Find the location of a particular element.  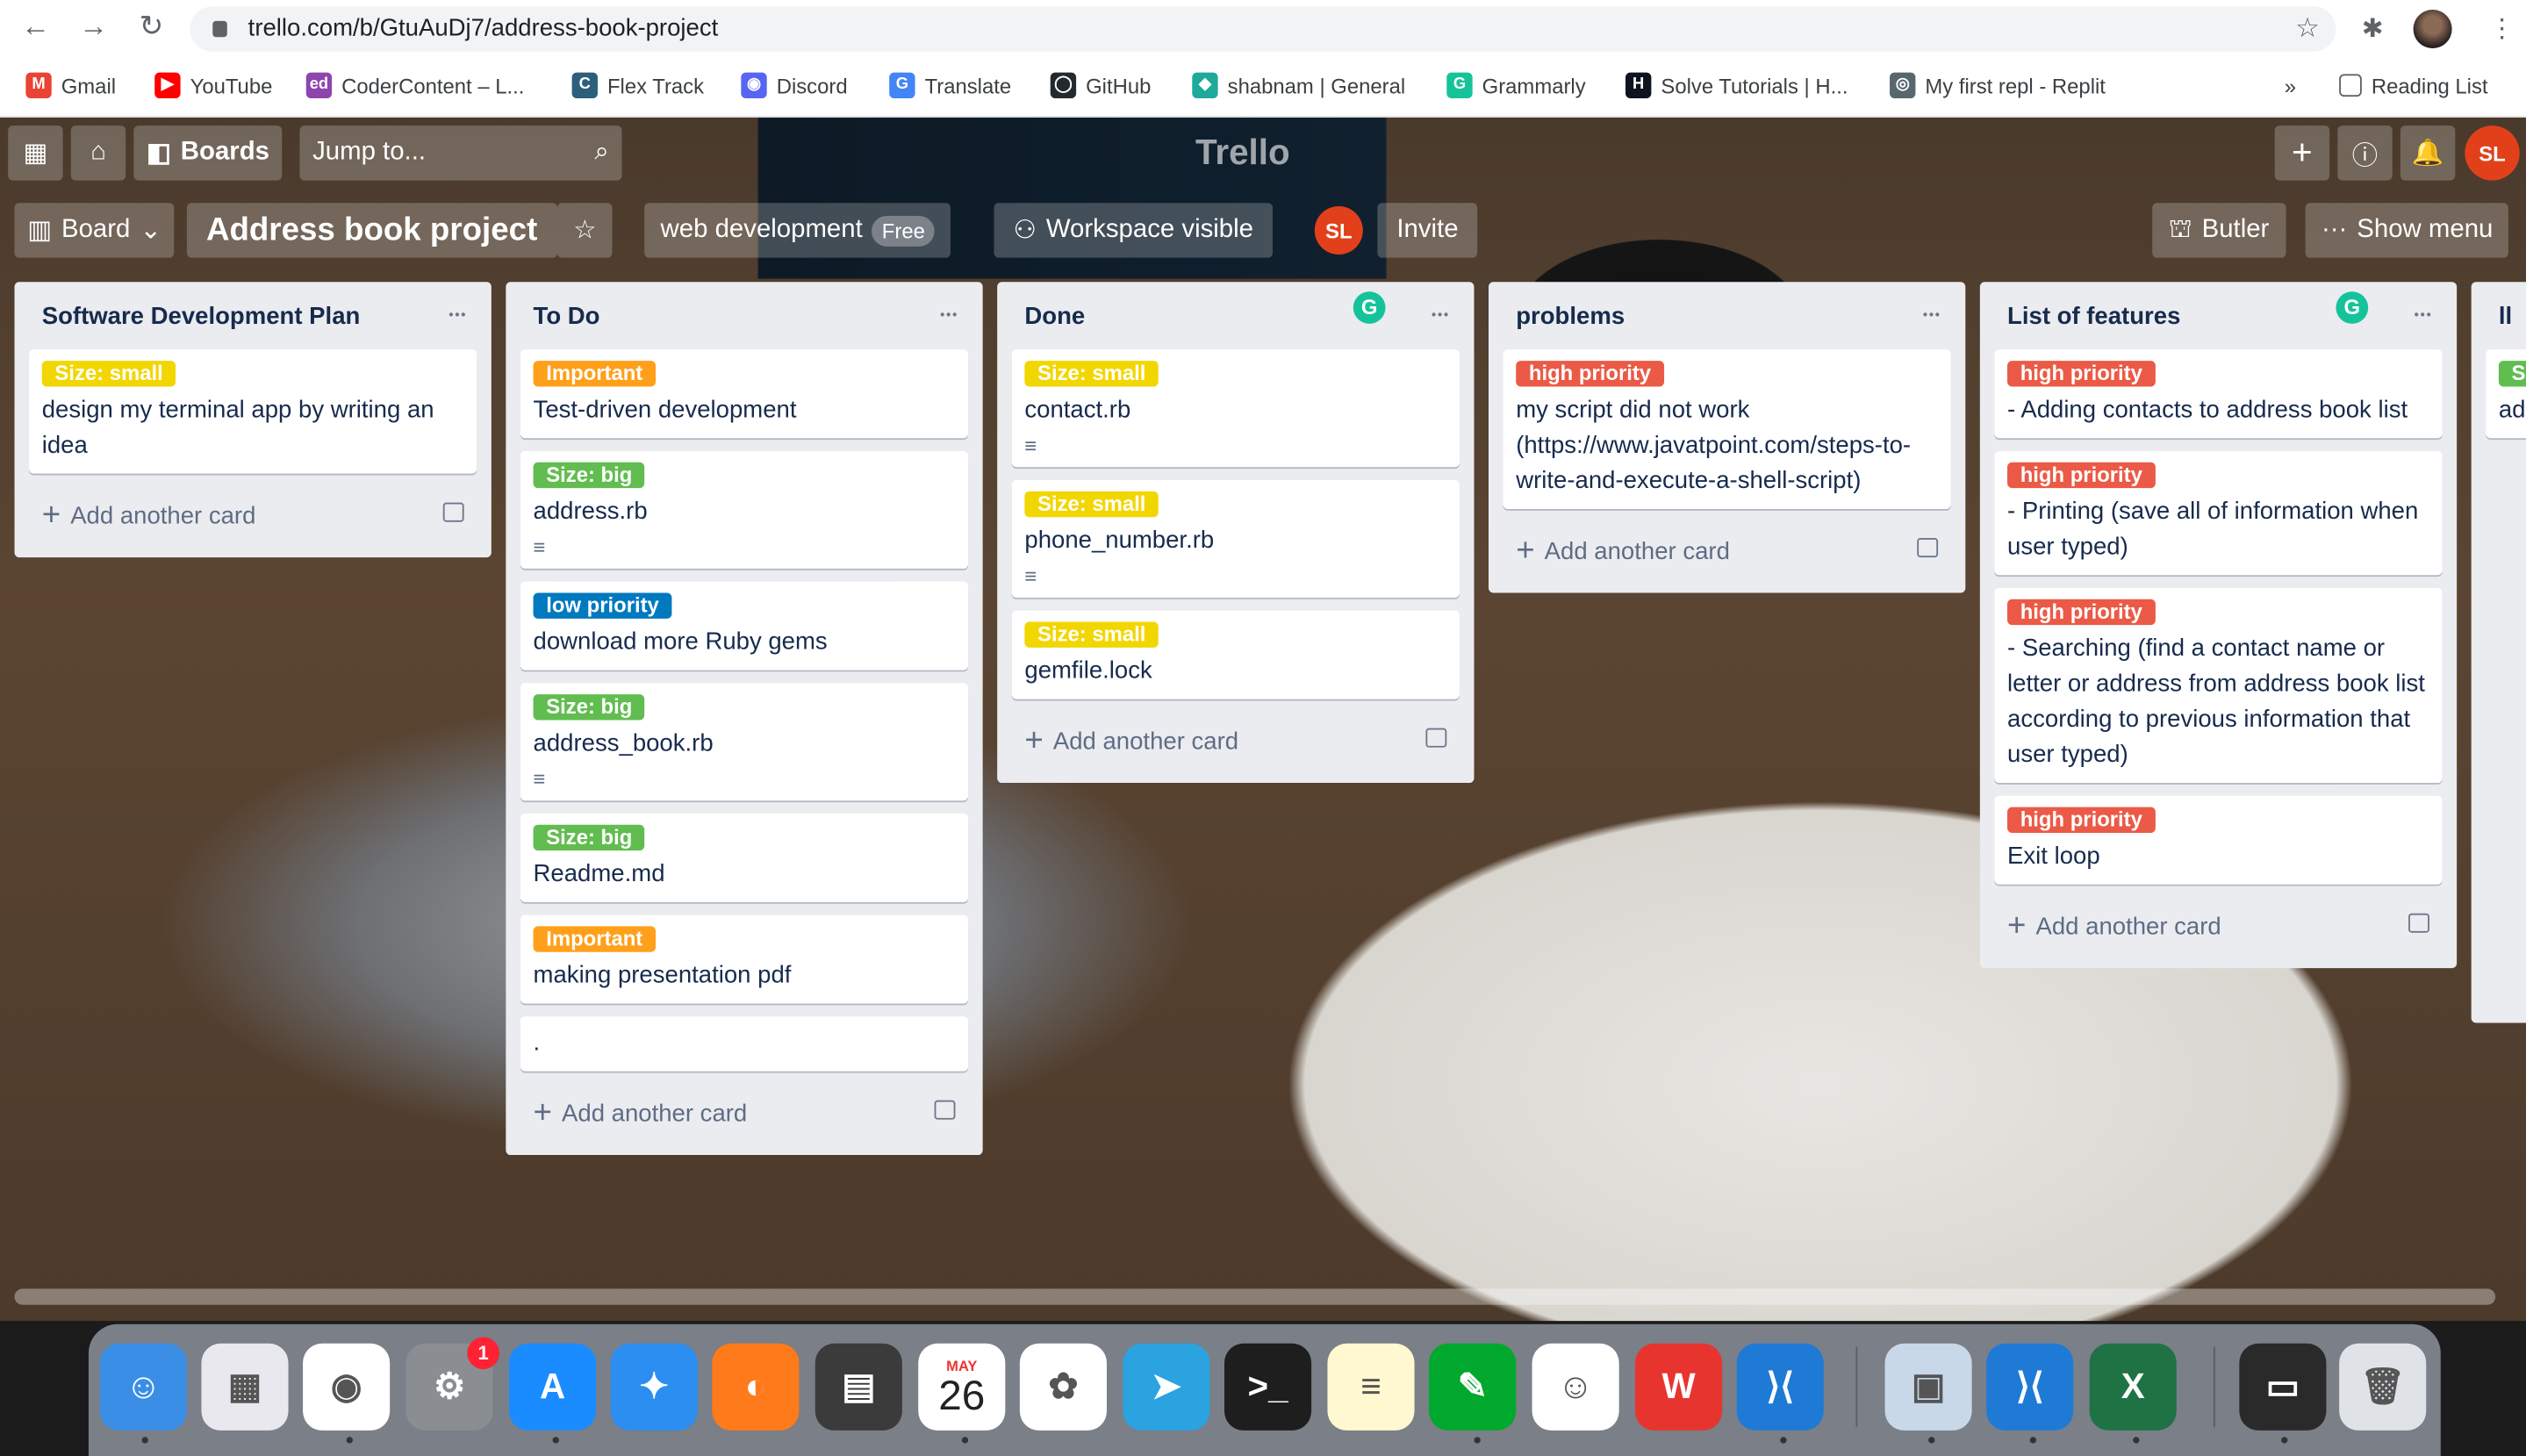

card: Size: big address.rb ≡ is located at coordinates (745, 509).